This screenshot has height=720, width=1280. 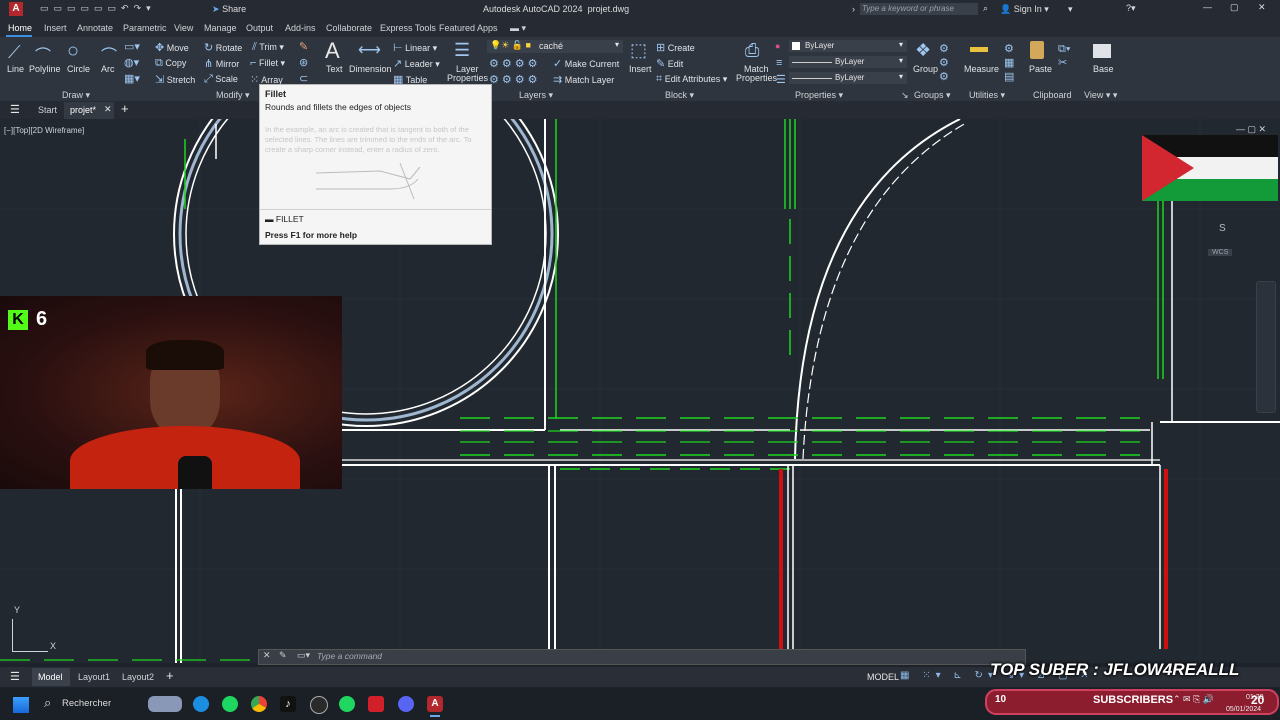 What do you see at coordinates (349, 28) in the screenshot?
I see `tab-collaborate: Collaborate` at bounding box center [349, 28].